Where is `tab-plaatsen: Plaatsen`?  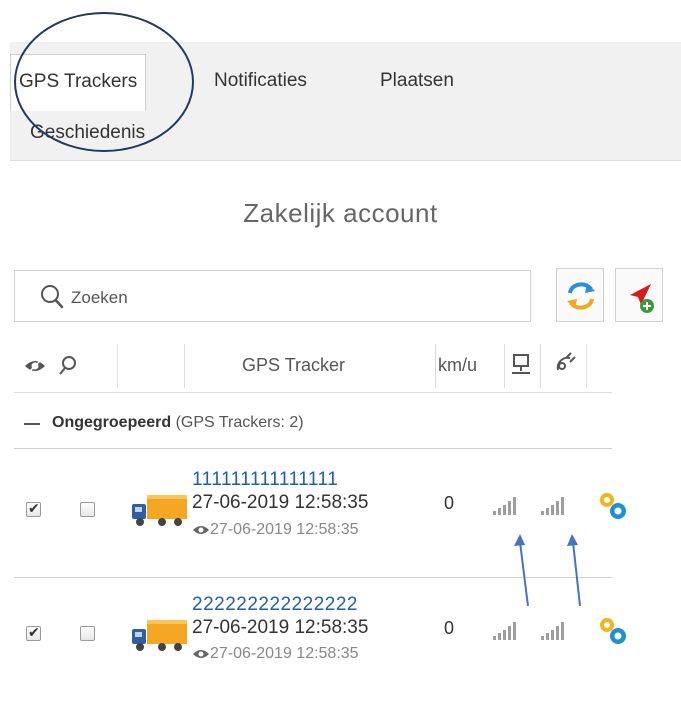
tab-plaatsen: Plaatsen is located at coordinates (417, 81).